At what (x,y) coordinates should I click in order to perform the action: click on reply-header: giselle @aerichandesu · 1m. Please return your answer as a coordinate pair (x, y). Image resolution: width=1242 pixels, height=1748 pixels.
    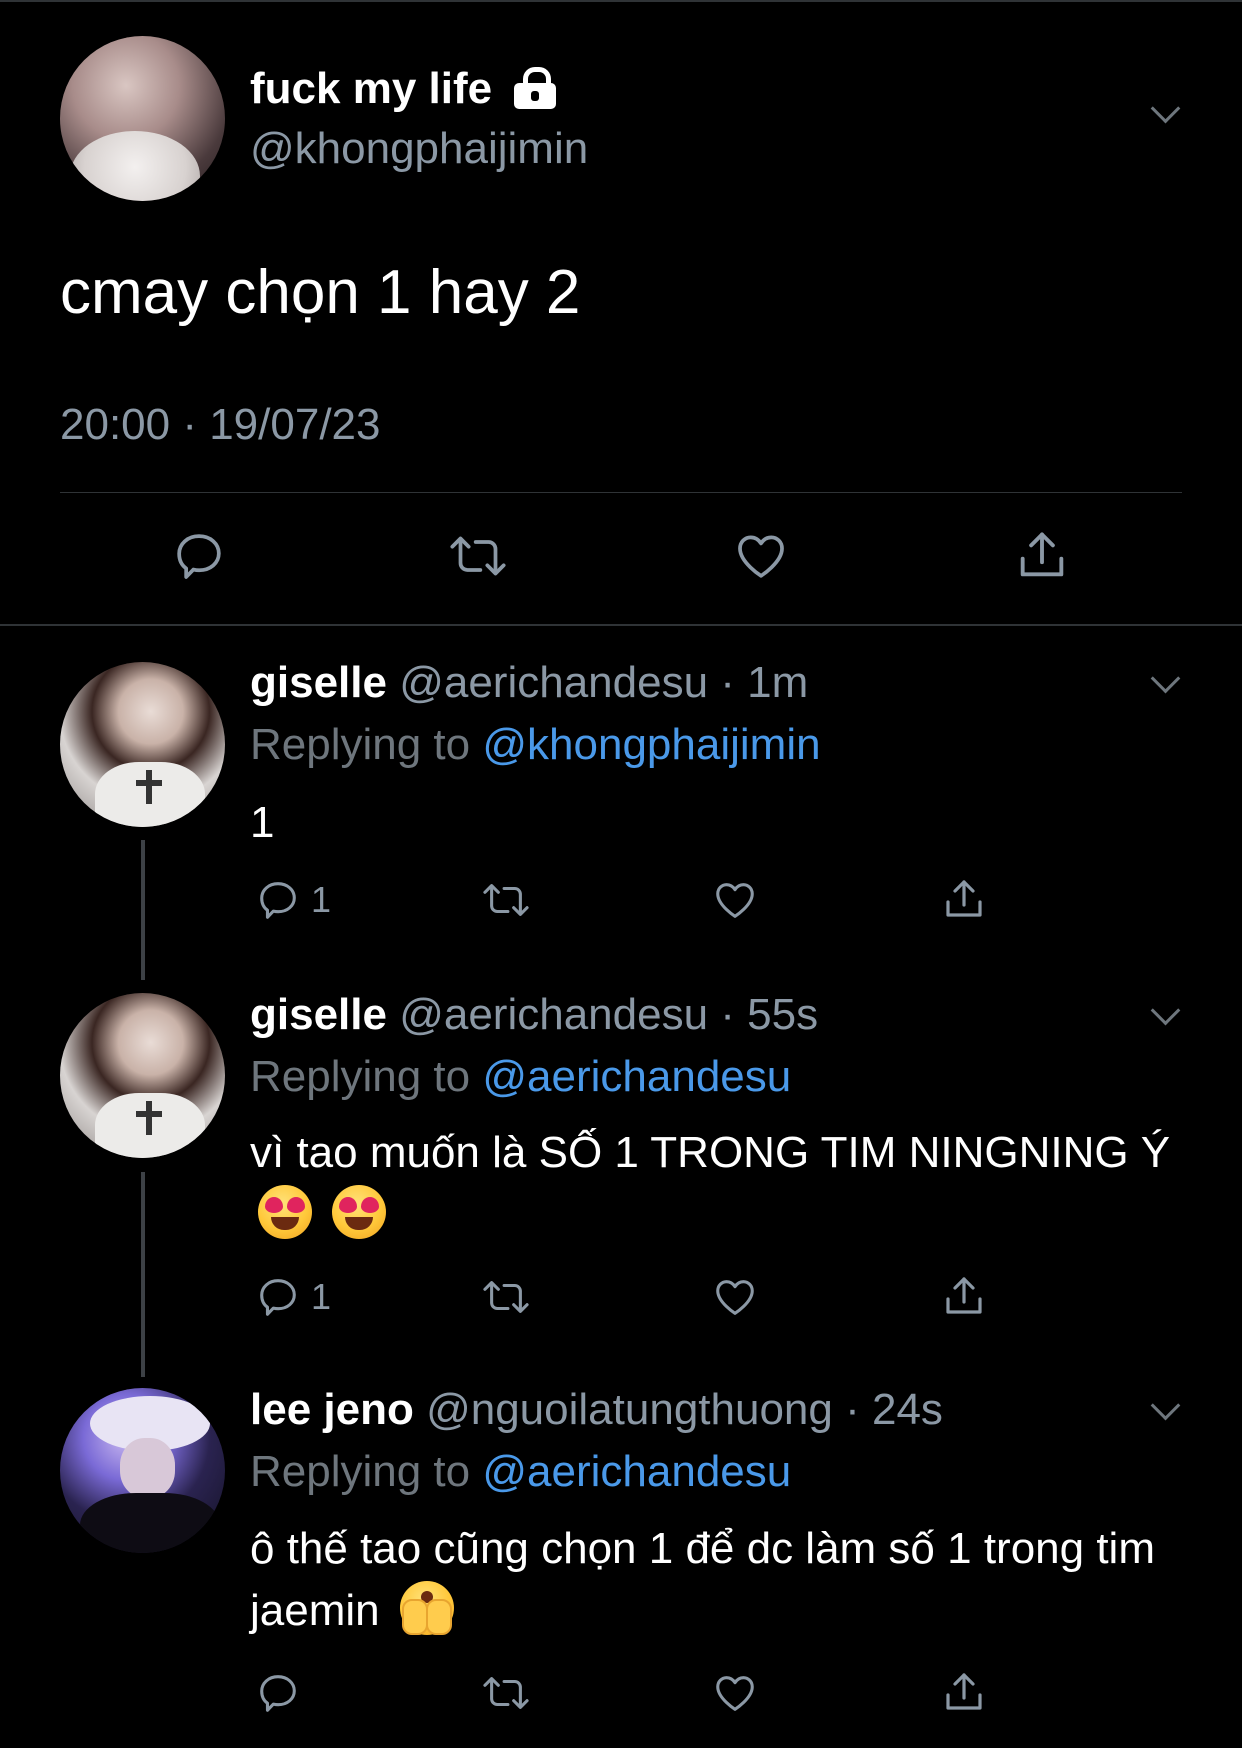
    Looking at the image, I should click on (529, 683).